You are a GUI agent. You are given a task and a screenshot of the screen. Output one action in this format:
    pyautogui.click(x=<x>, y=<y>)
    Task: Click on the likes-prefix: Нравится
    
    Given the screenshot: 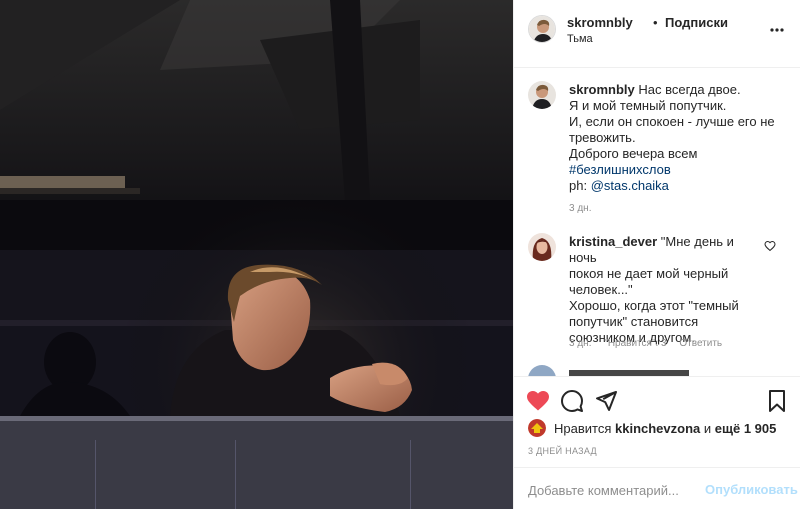 What is the action you would take?
    pyautogui.click(x=583, y=428)
    